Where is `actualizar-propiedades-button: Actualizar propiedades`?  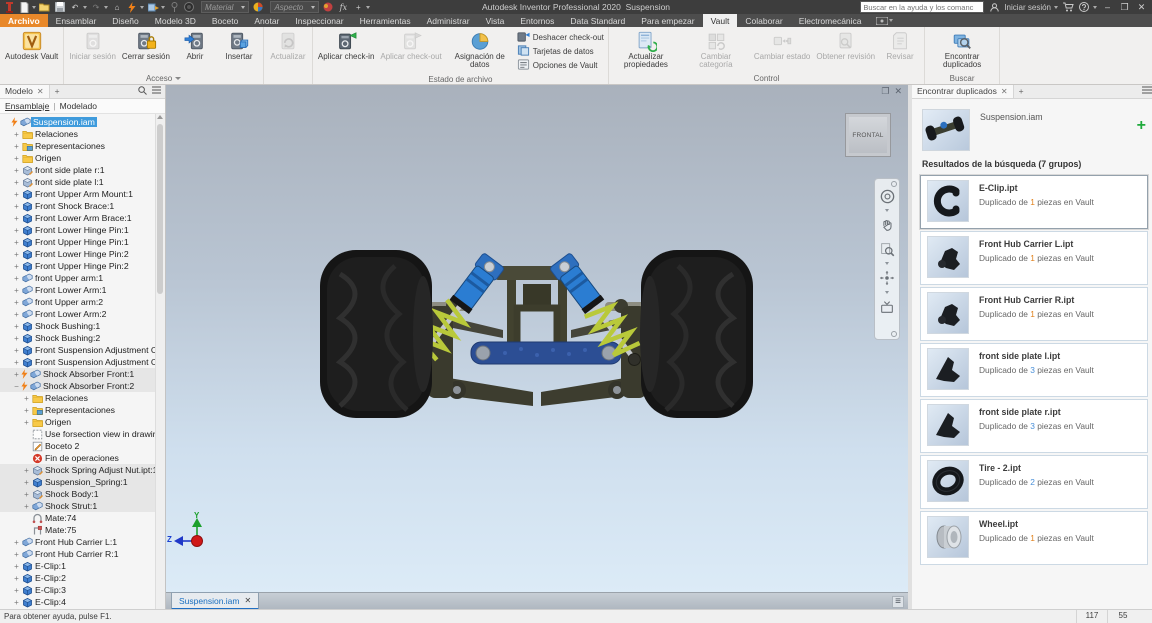 actualizar-propiedades-button: Actualizar propiedades is located at coordinates (646, 49).